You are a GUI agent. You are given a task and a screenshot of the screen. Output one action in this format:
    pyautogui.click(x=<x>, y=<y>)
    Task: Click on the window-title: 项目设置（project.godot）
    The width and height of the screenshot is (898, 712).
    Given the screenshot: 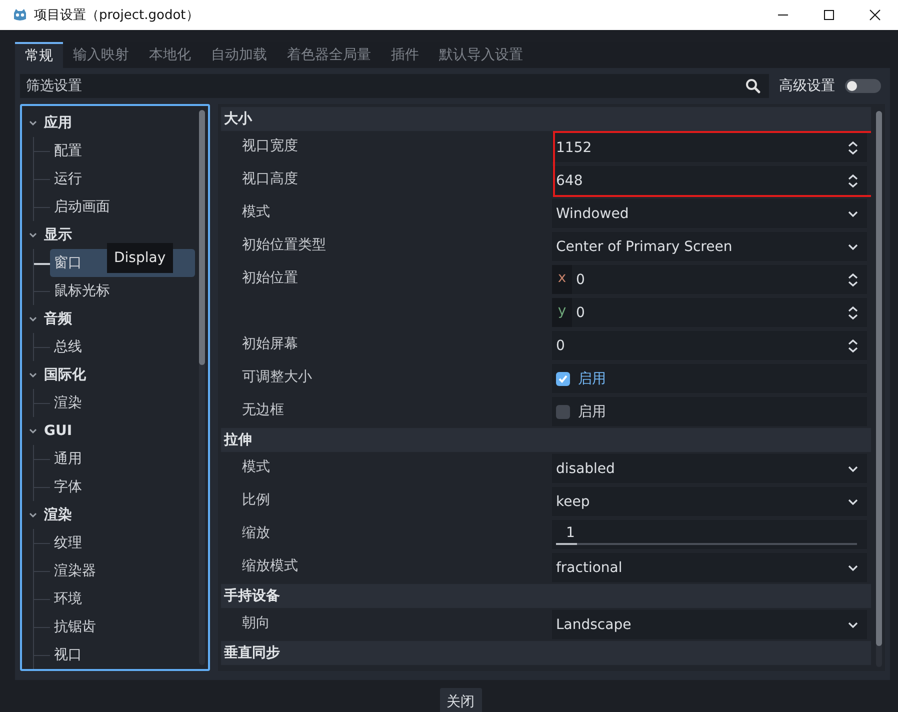 What is the action you would take?
    pyautogui.click(x=116, y=15)
    